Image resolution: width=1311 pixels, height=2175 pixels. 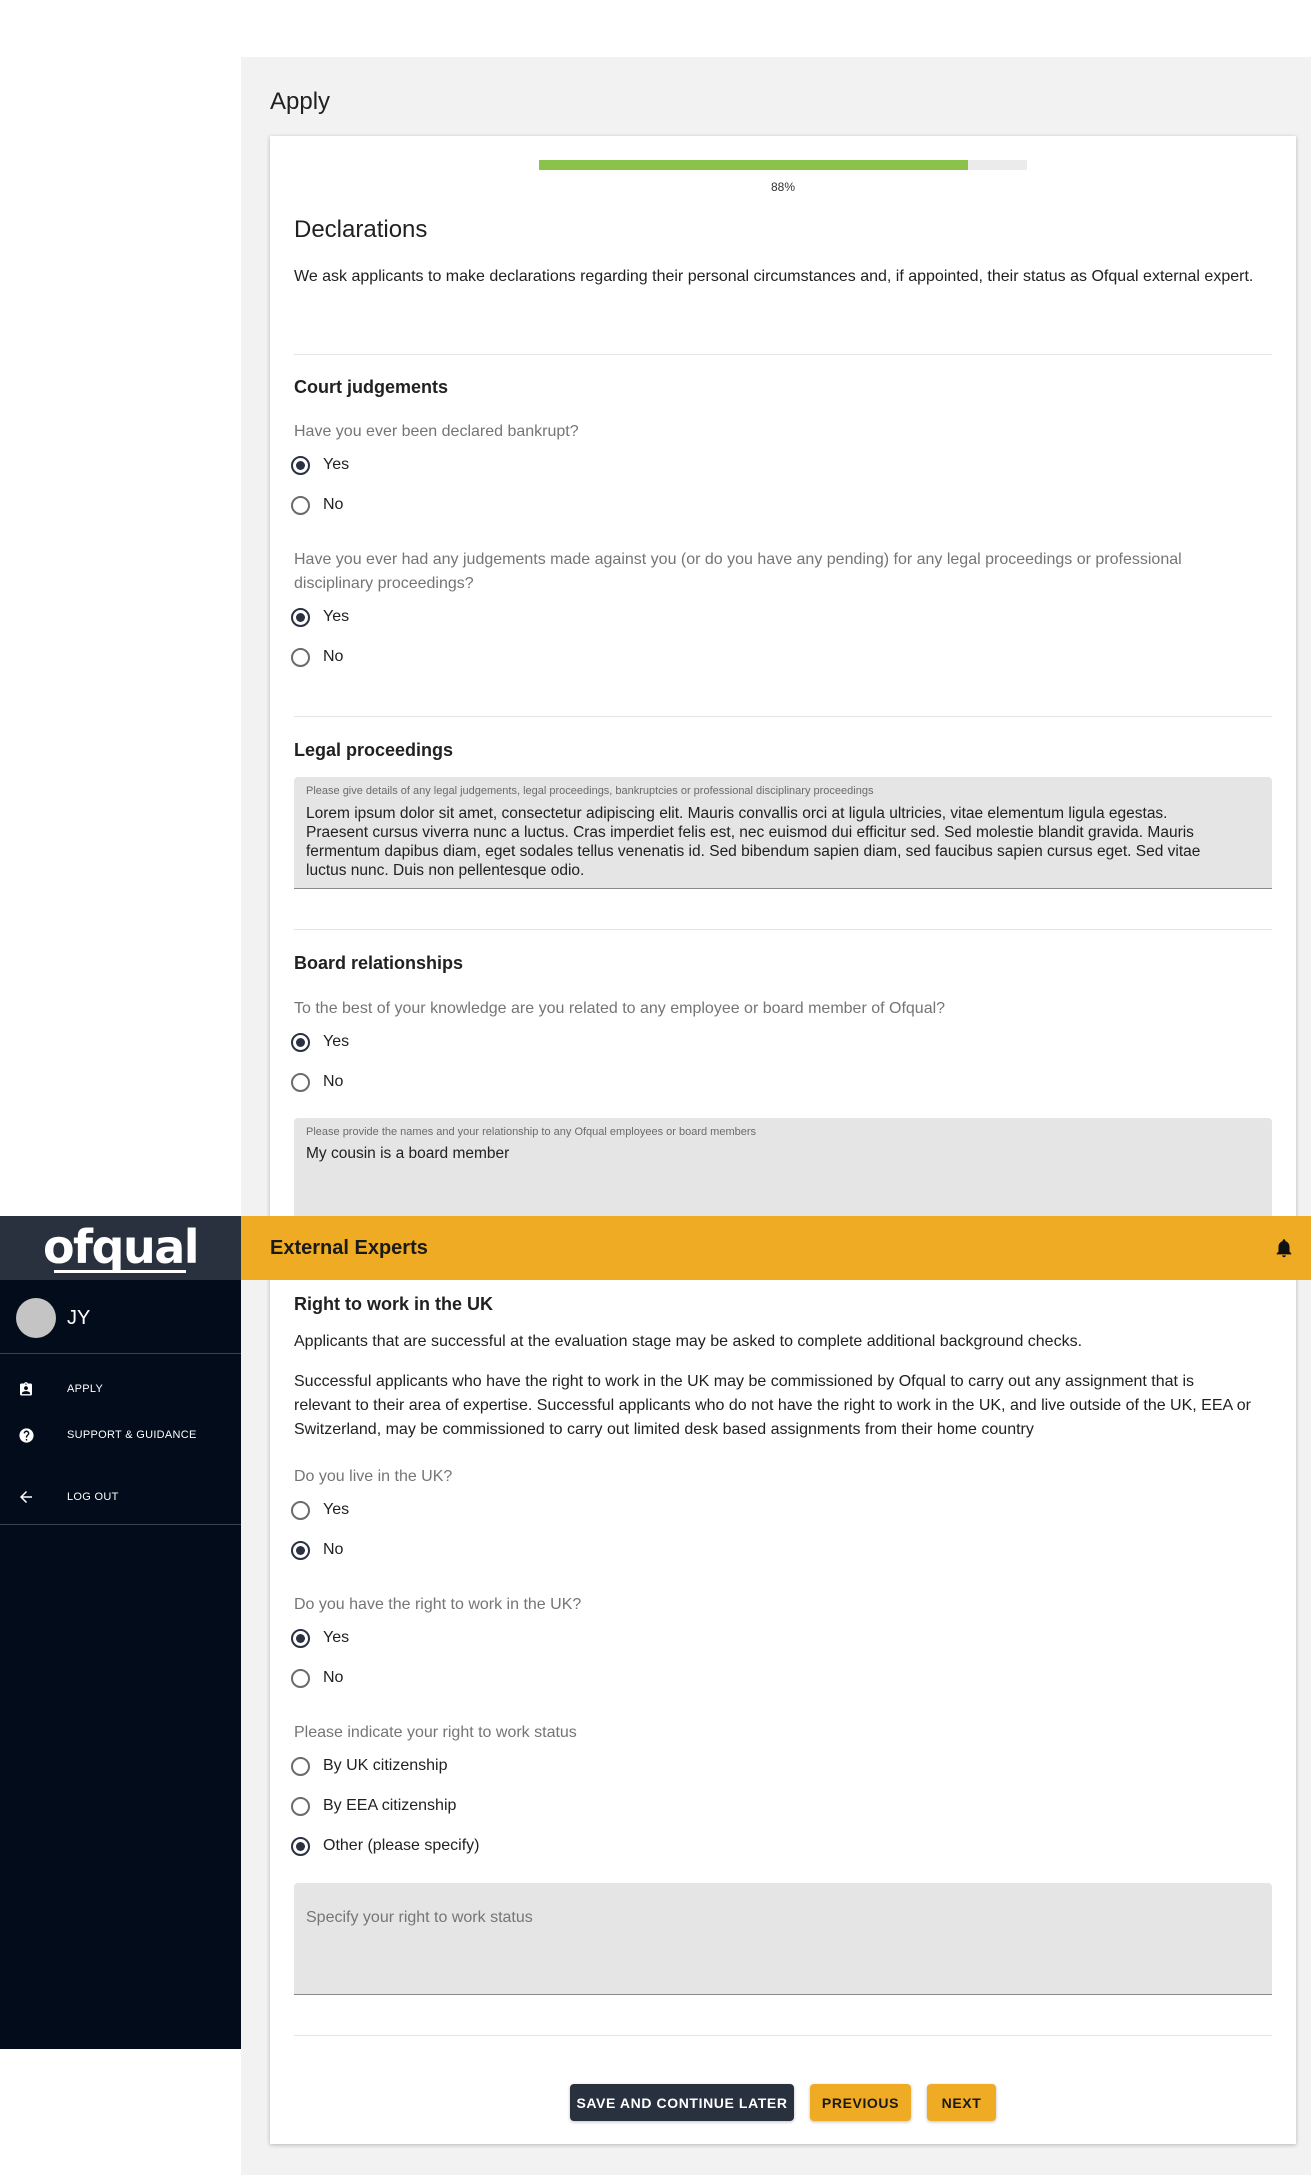 What do you see at coordinates (320, 617) in the screenshot?
I see `radio-judgements-yes: Yes` at bounding box center [320, 617].